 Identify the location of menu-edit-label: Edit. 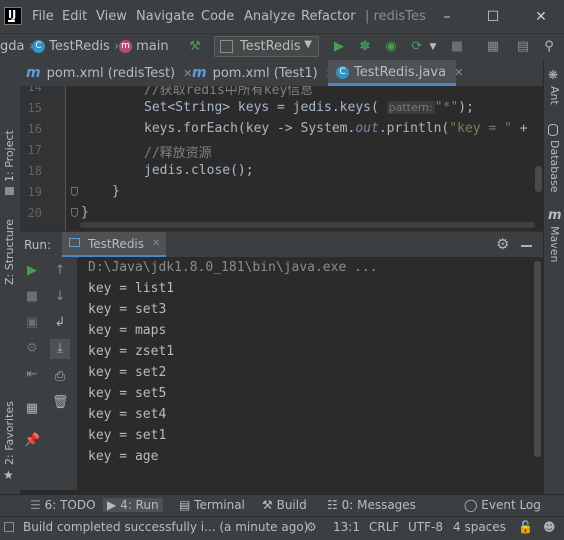
(75, 16).